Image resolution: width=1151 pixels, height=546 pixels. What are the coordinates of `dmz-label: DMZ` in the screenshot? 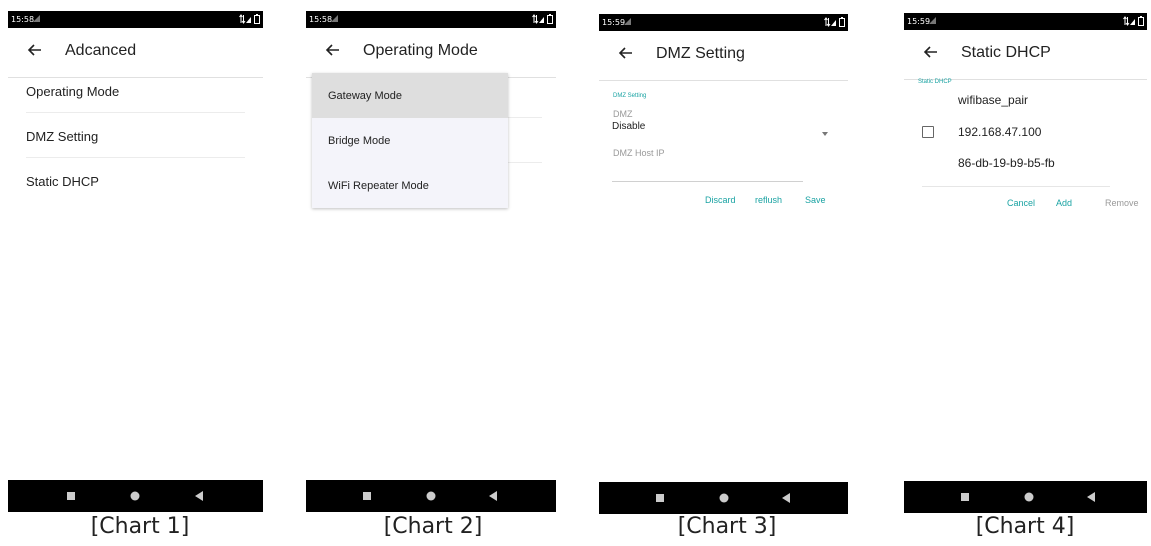 It's located at (623, 114).